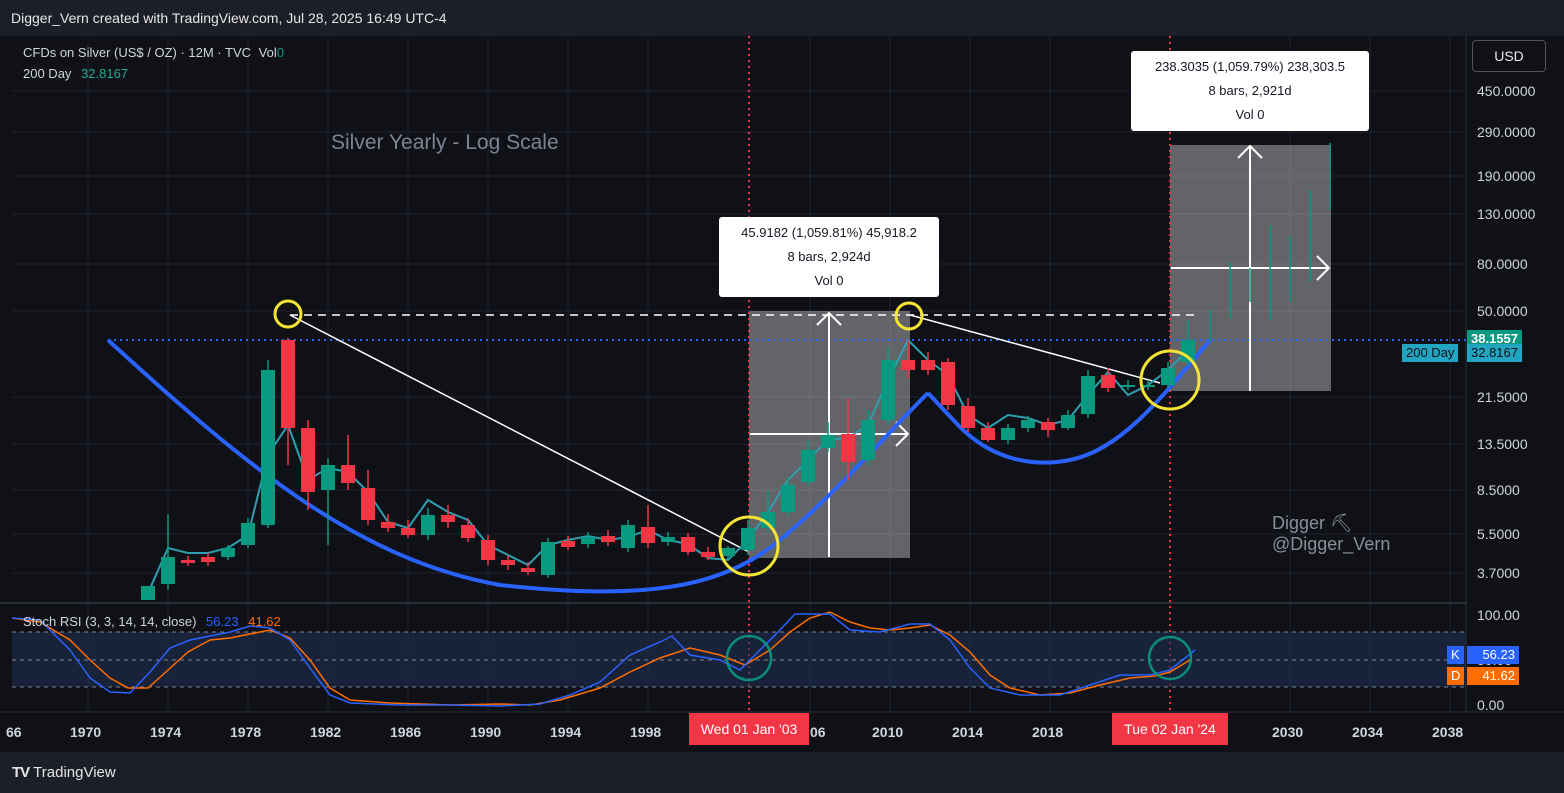 Image resolution: width=1564 pixels, height=793 pixels. Describe the element at coordinates (445, 143) in the screenshot. I see `chart-text-annotation: Silver Yearly - Log Scale` at that location.